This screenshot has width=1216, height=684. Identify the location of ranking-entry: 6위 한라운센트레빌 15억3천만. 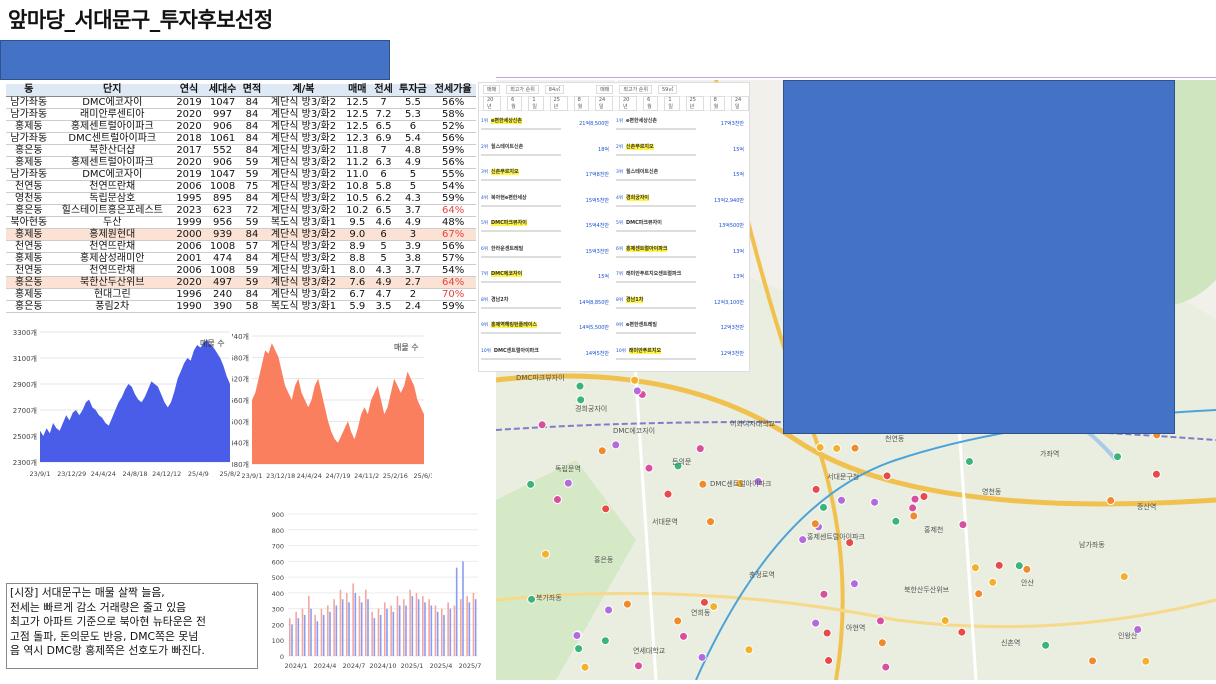
(545, 251).